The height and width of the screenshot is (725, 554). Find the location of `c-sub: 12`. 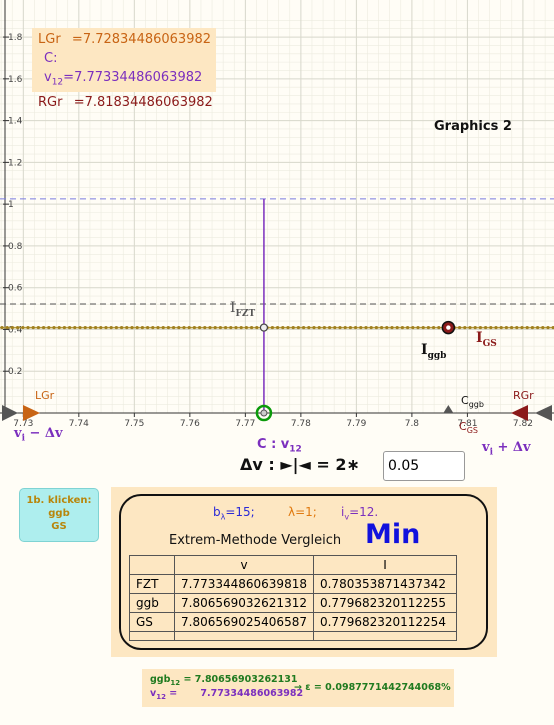

c-sub: 12 is located at coordinates (57, 82).